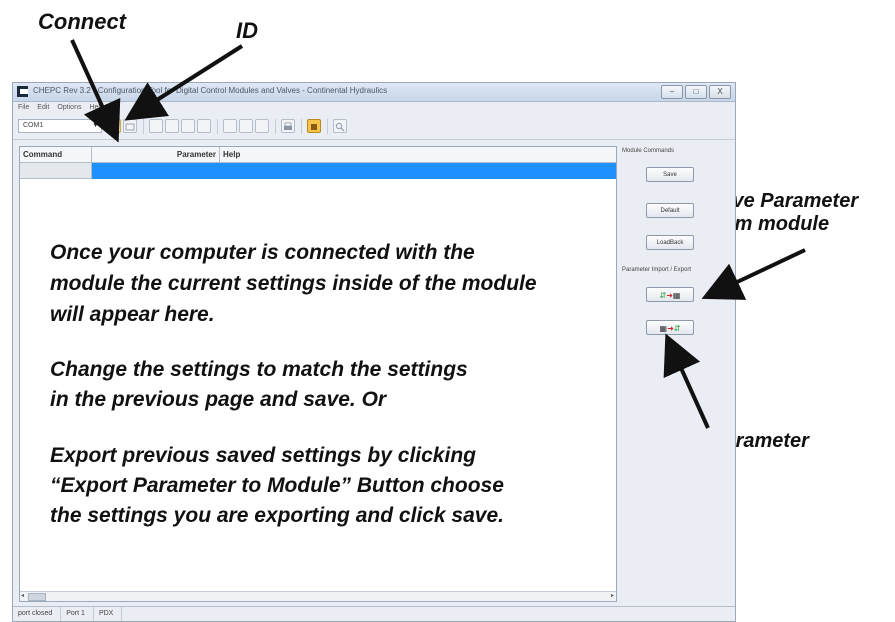 This screenshot has height=622, width=895. What do you see at coordinates (612, 596) in the screenshot?
I see `scroll-right-icon: ▸` at bounding box center [612, 596].